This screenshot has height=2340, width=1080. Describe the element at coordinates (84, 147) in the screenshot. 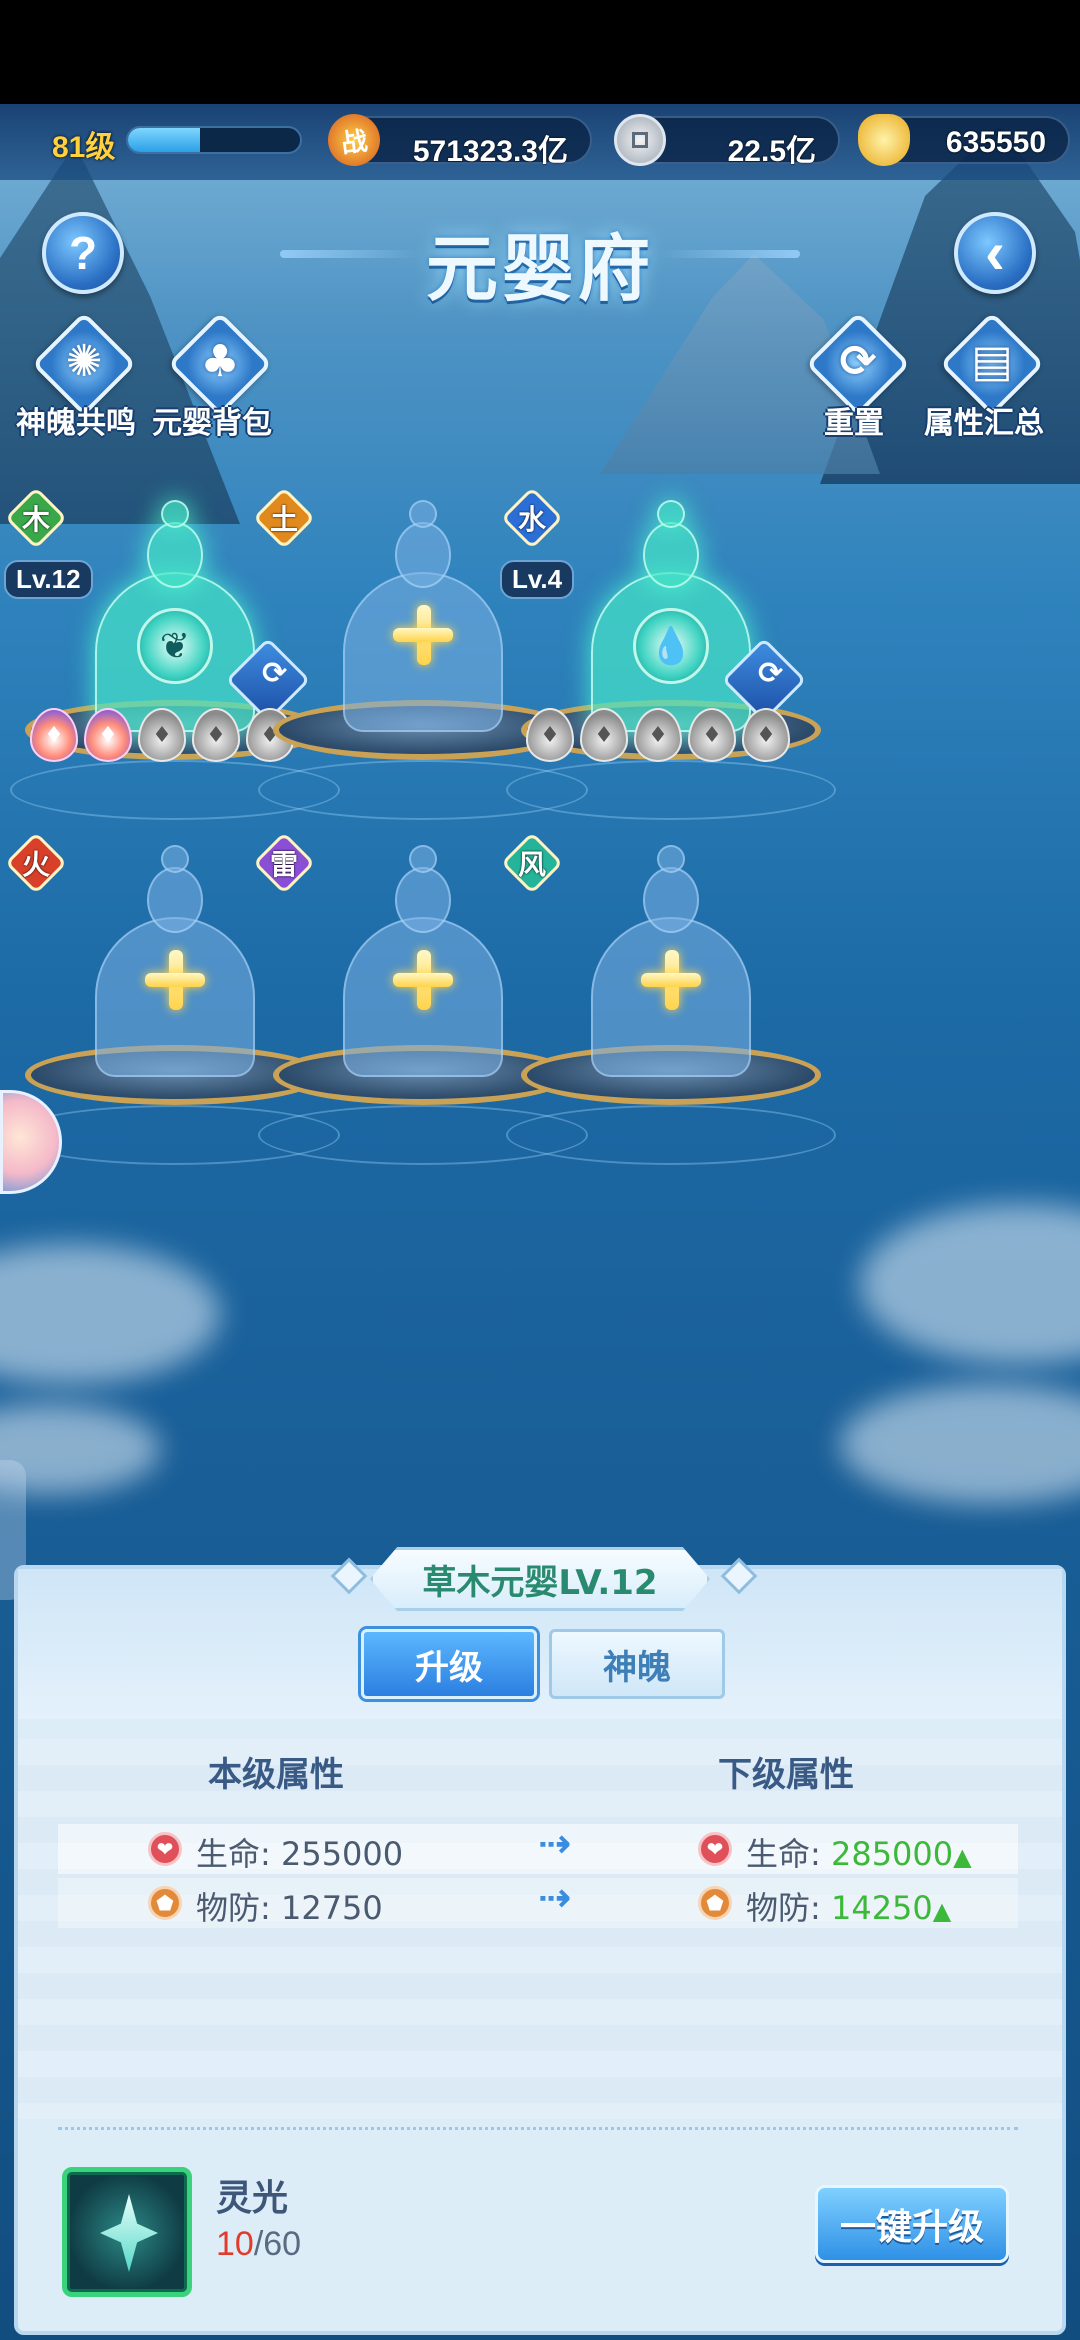

I see `player-level: 81级` at that location.